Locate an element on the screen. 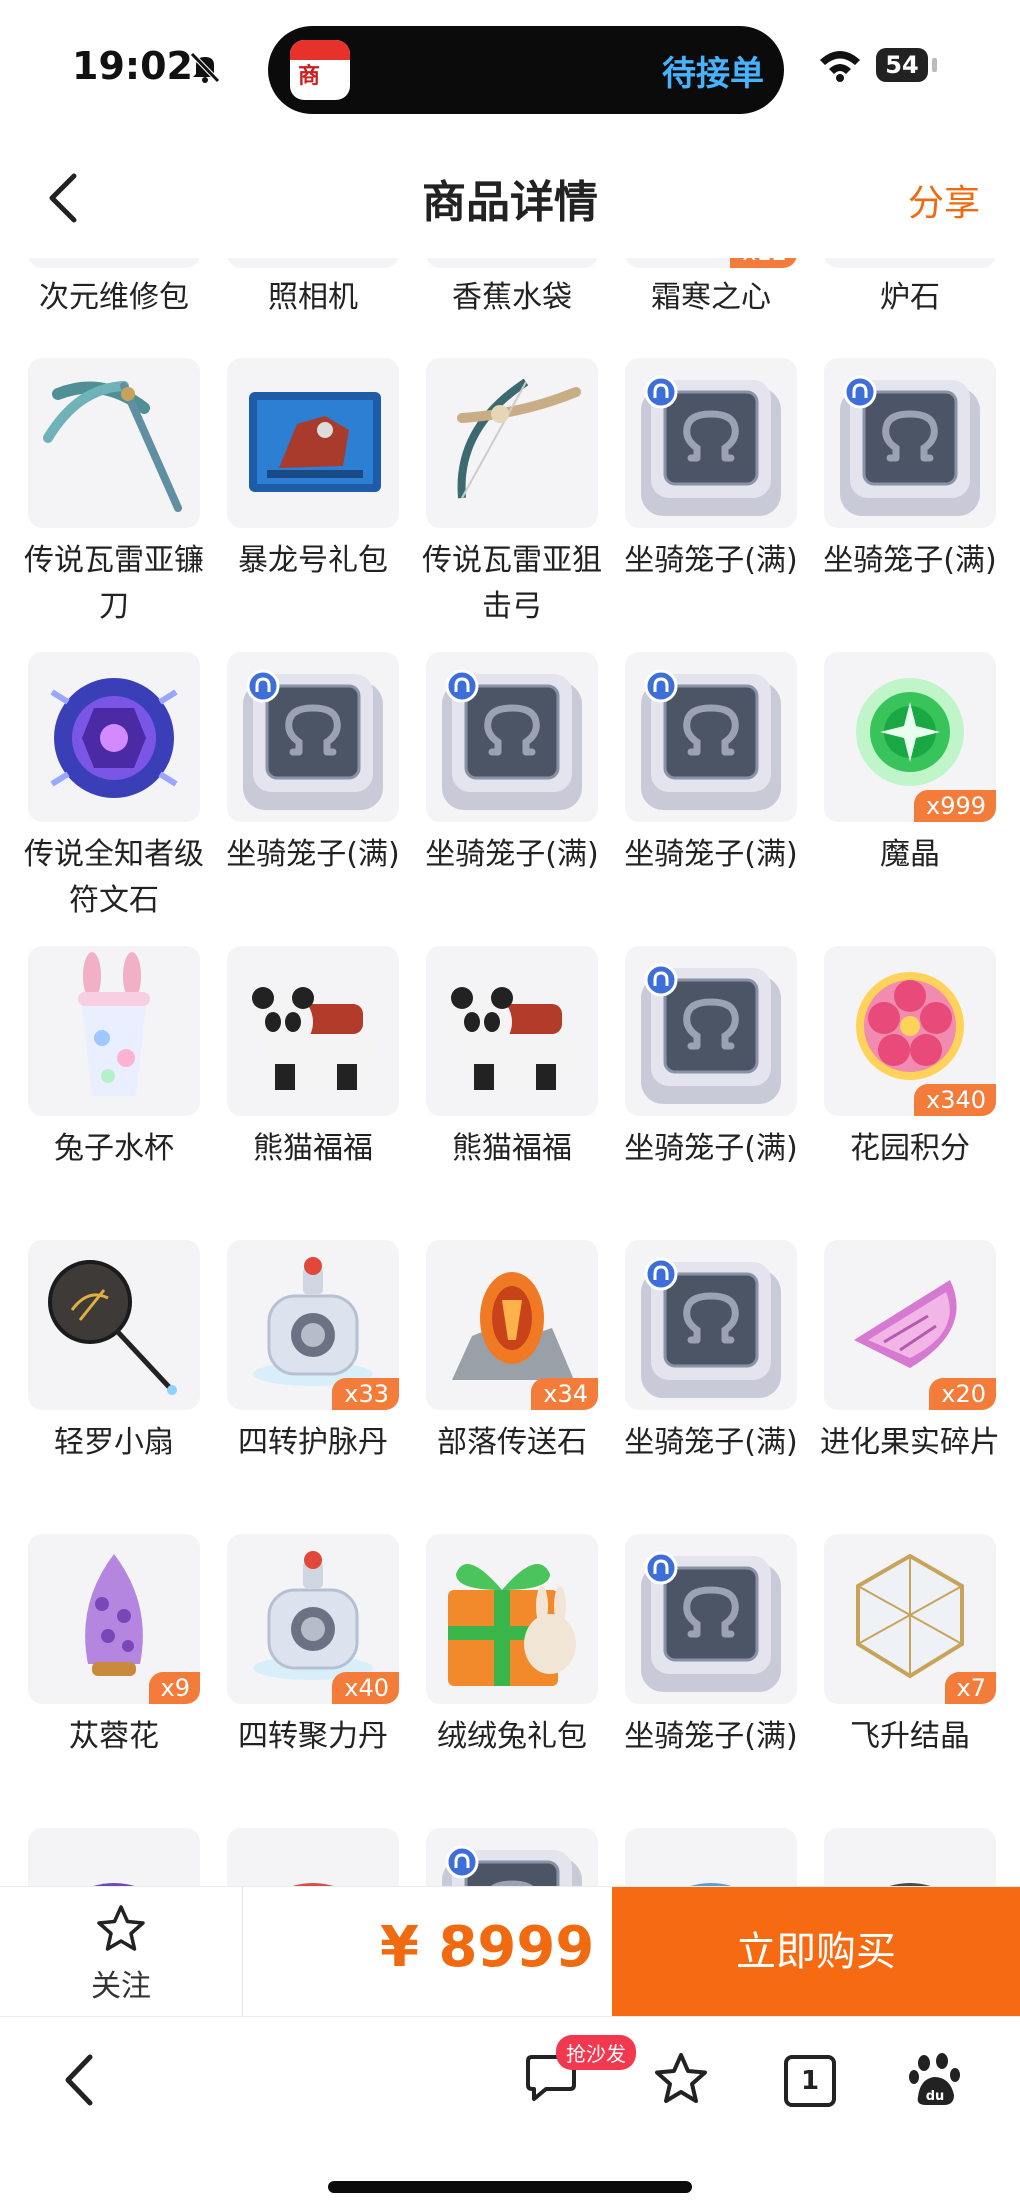 Image resolution: width=1020 pixels, height=2212 pixels. item-label: 魔晶 is located at coordinates (910, 854).